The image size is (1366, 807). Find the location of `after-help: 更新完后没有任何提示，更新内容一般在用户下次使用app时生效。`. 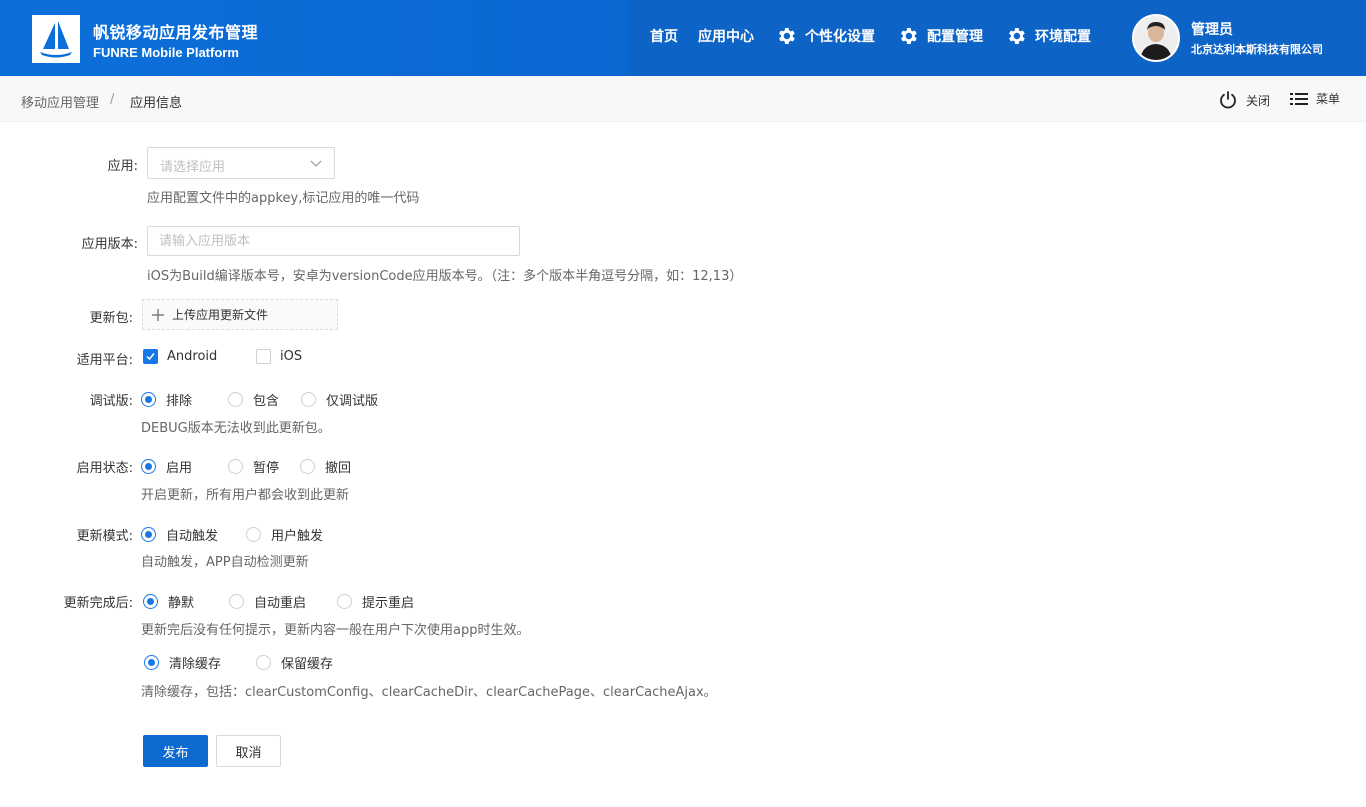

after-help: 更新完后没有任何提示，更新内容一般在用户下次使用app时生效。 is located at coordinates (335, 630).